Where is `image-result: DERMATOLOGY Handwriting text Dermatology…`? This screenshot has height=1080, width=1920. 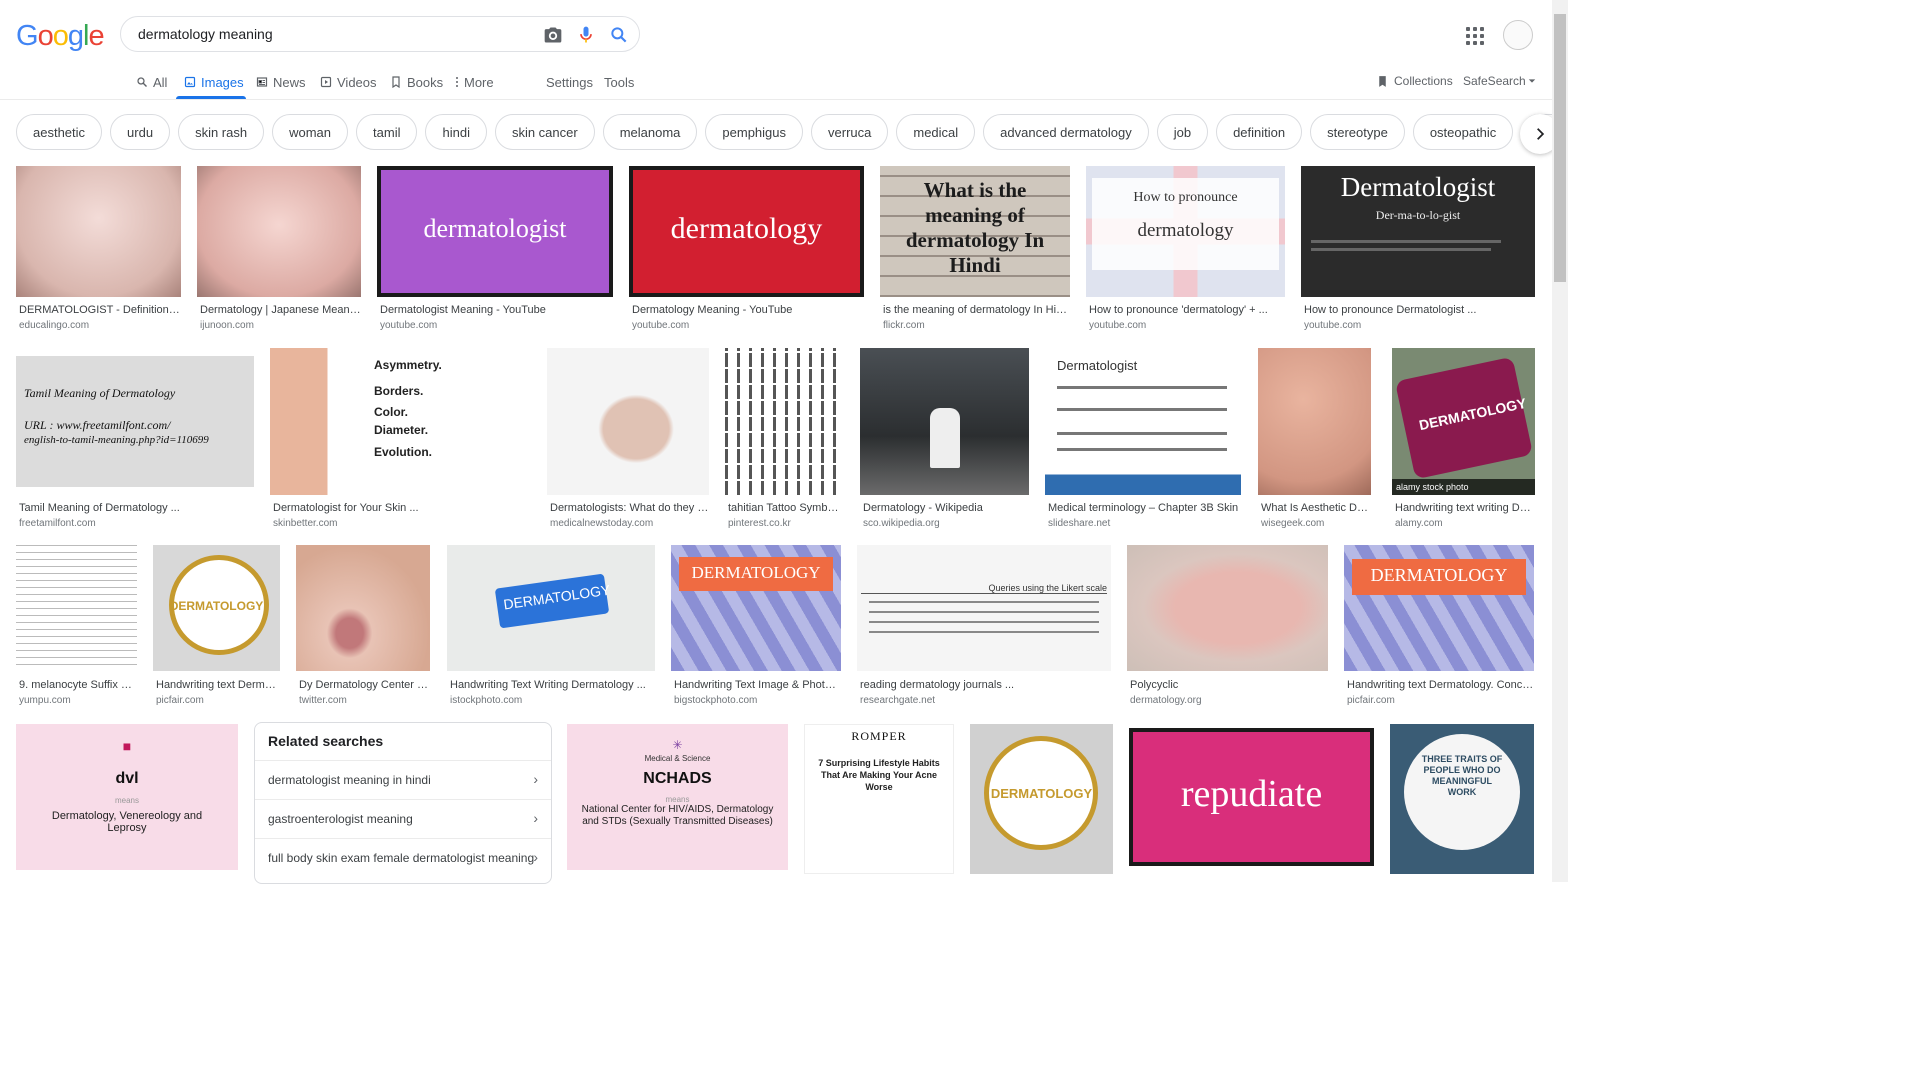 image-result: DERMATOLOGY Handwriting text Dermatology… is located at coordinates (1439, 627).